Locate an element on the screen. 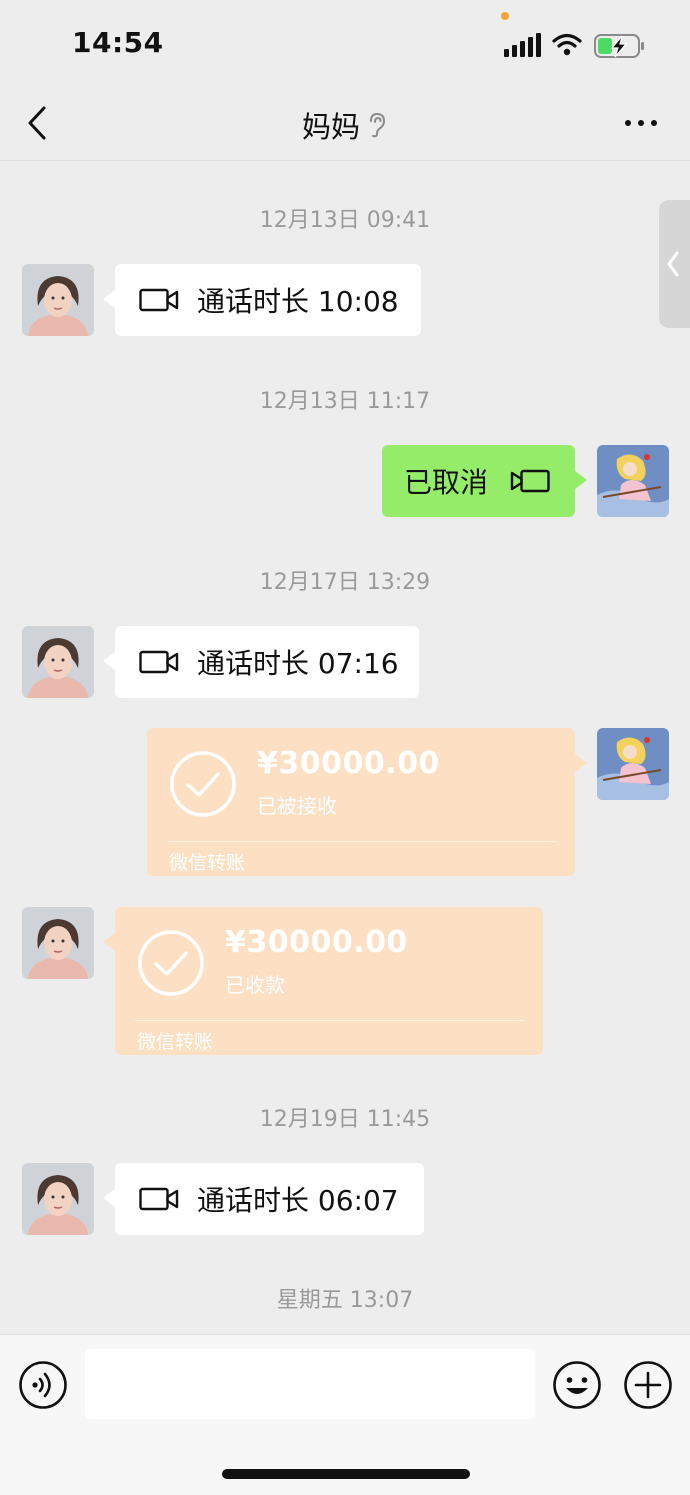 This screenshot has height=1495, width=690. timestamp: 12月17日 13:29 is located at coordinates (345, 582).